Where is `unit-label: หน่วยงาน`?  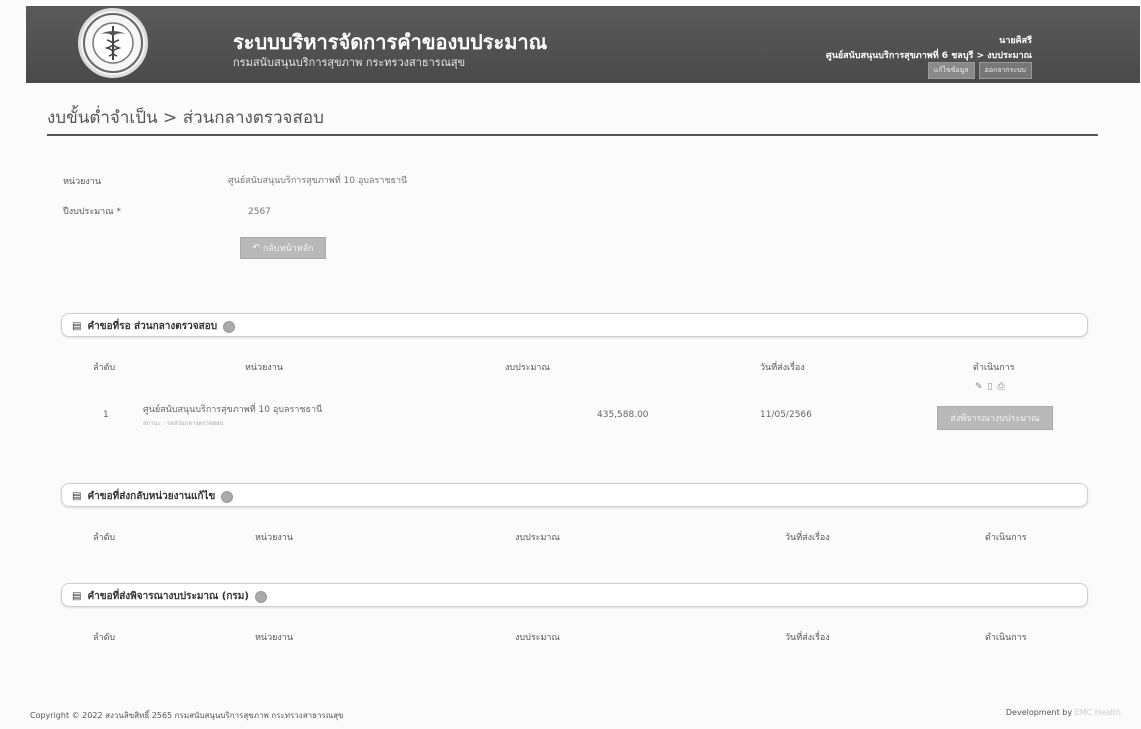 unit-label: หน่วยงาน is located at coordinates (82, 182).